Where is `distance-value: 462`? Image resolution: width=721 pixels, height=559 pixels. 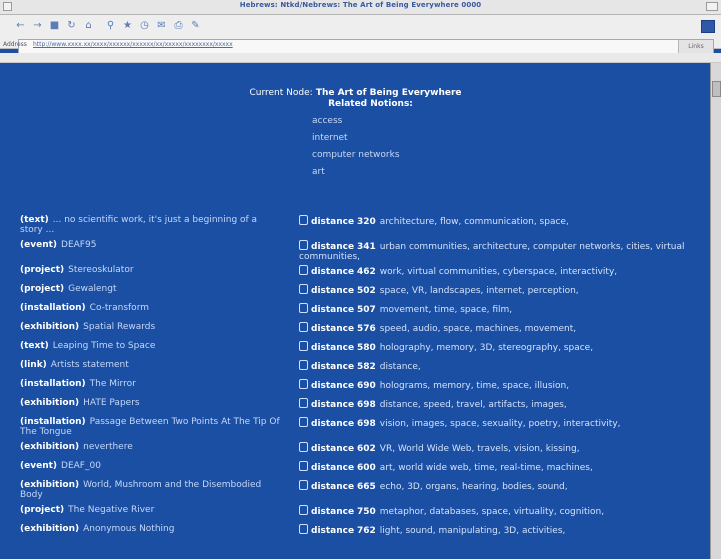
distance-value: 462 is located at coordinates (366, 272).